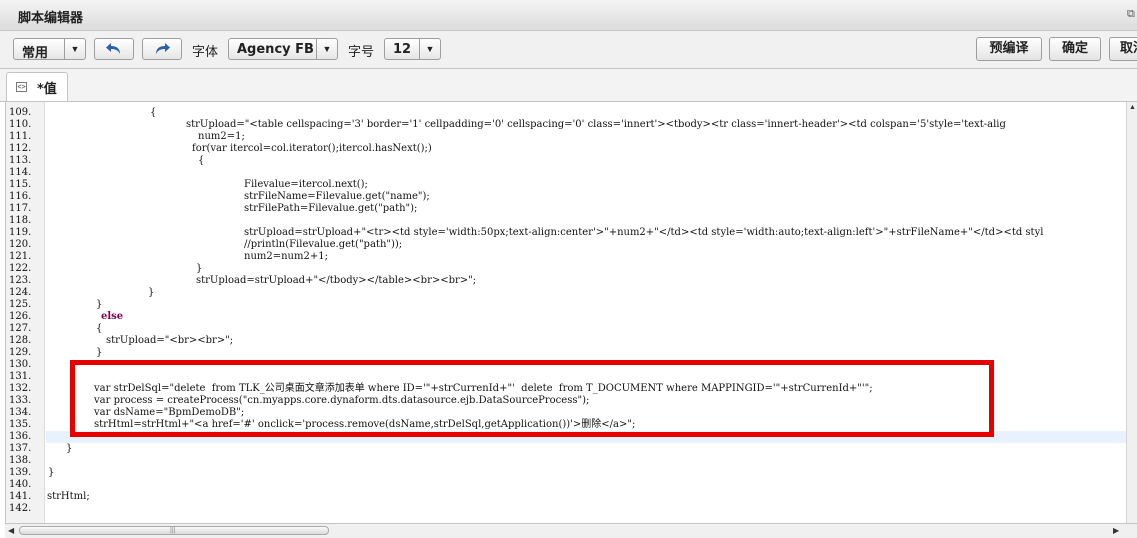 Image resolution: width=1137 pixels, height=538 pixels. Describe the element at coordinates (568, 15) in the screenshot. I see `title-bar: 脚本编辑器 ⧉` at that location.